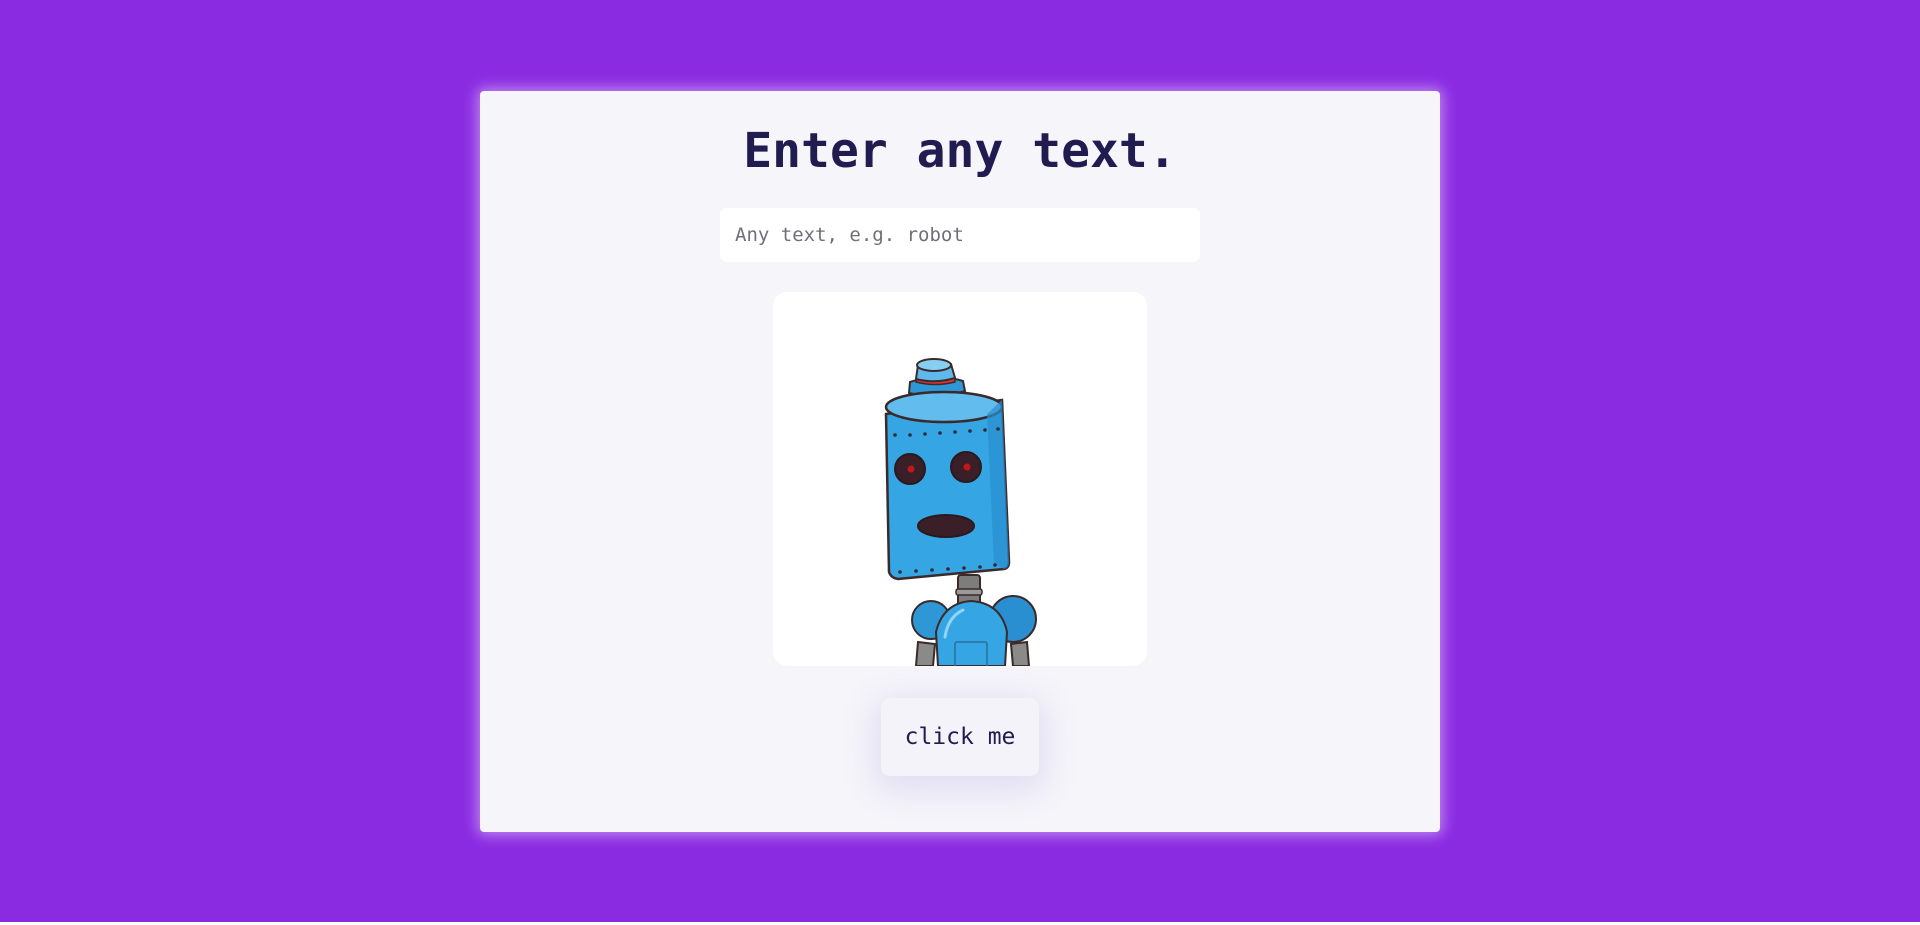 This screenshot has height=925, width=1920. What do you see at coordinates (960, 737) in the screenshot?
I see `click-me-button: click me` at bounding box center [960, 737].